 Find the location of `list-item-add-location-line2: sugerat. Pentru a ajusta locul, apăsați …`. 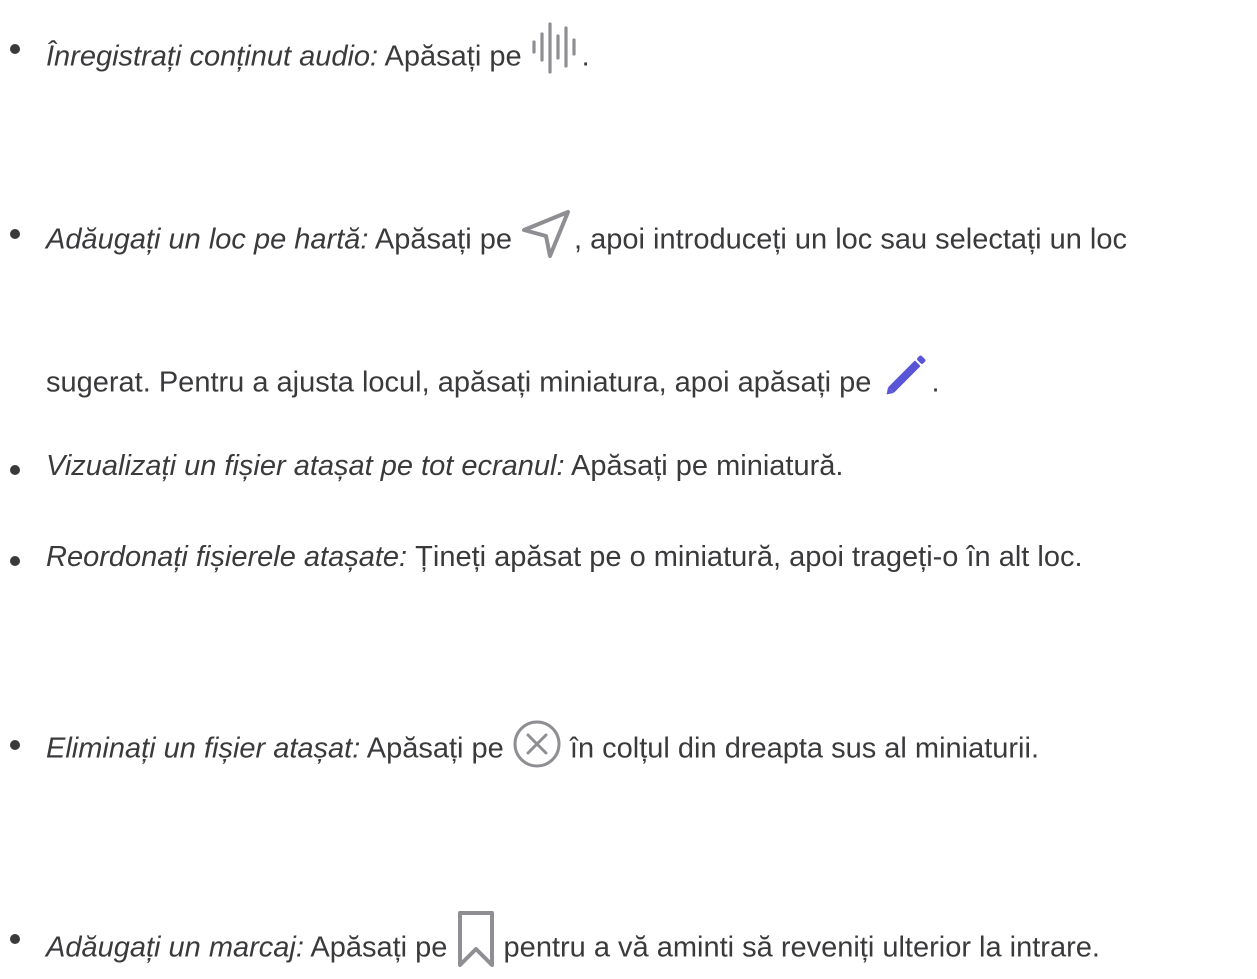

list-item-add-location-line2: sugerat. Pentru a ajusta locul, apăsați … is located at coordinates (493, 382).